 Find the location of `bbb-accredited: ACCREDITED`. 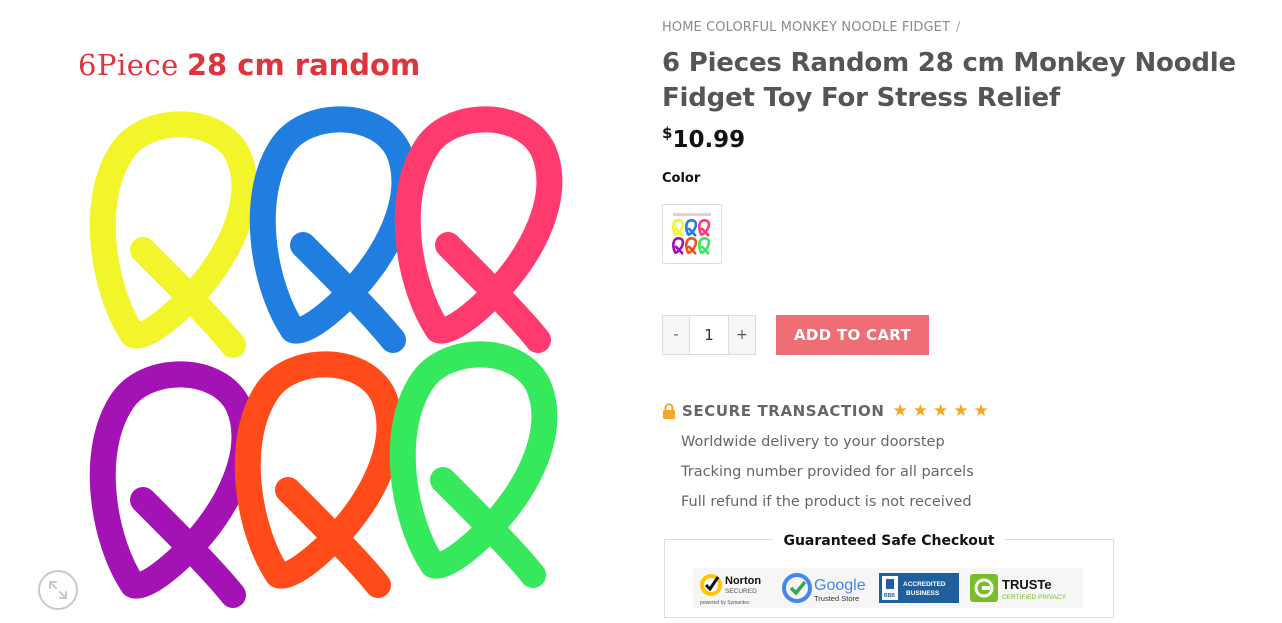

bbb-accredited: ACCREDITED is located at coordinates (924, 584).